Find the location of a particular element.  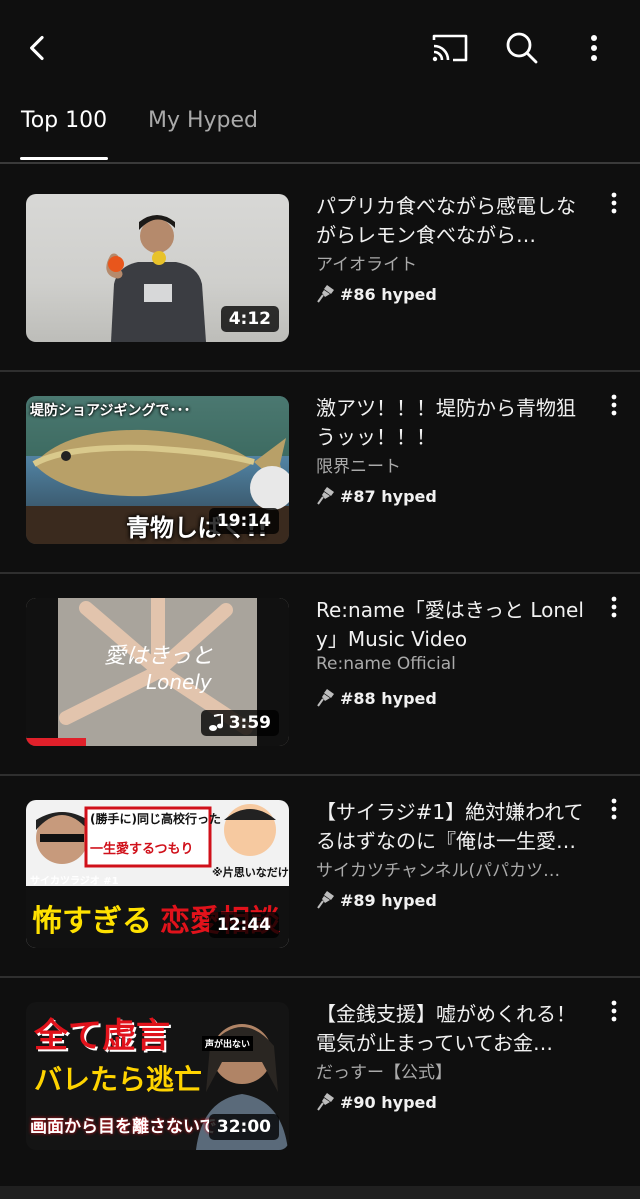

video-duration: 3:59 is located at coordinates (239, 723).